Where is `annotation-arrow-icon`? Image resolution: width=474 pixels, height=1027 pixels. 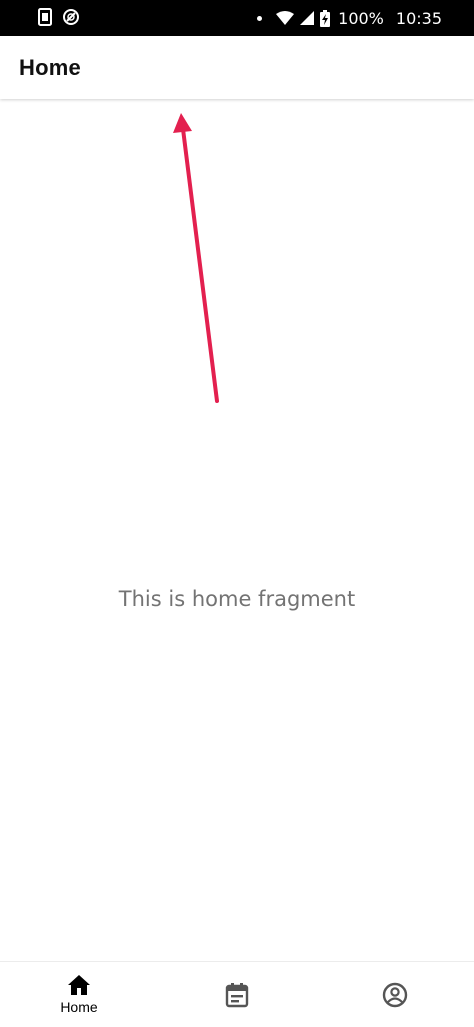 annotation-arrow-icon is located at coordinates (196, 258).